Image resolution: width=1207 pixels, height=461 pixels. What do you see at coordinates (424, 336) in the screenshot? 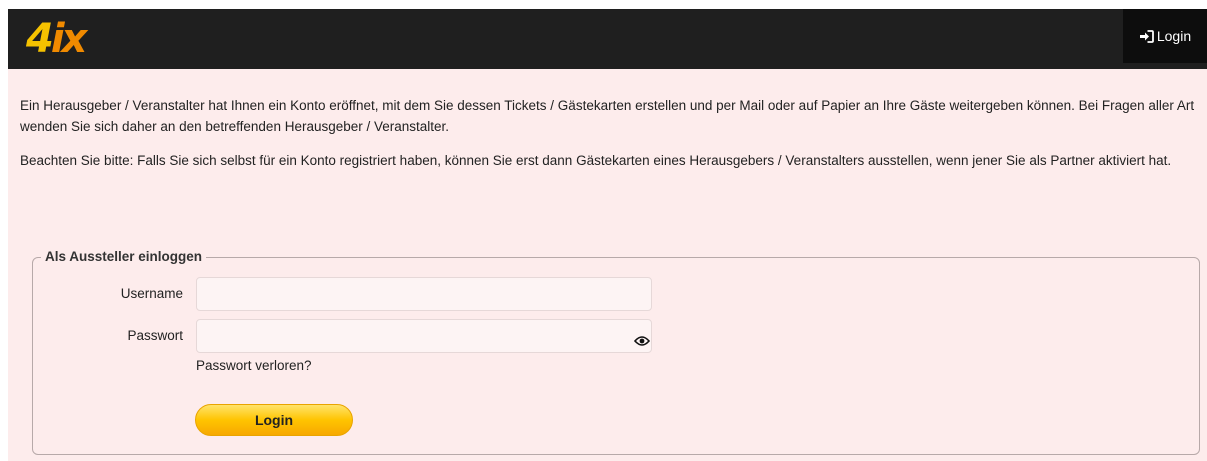
I see `password-input` at bounding box center [424, 336].